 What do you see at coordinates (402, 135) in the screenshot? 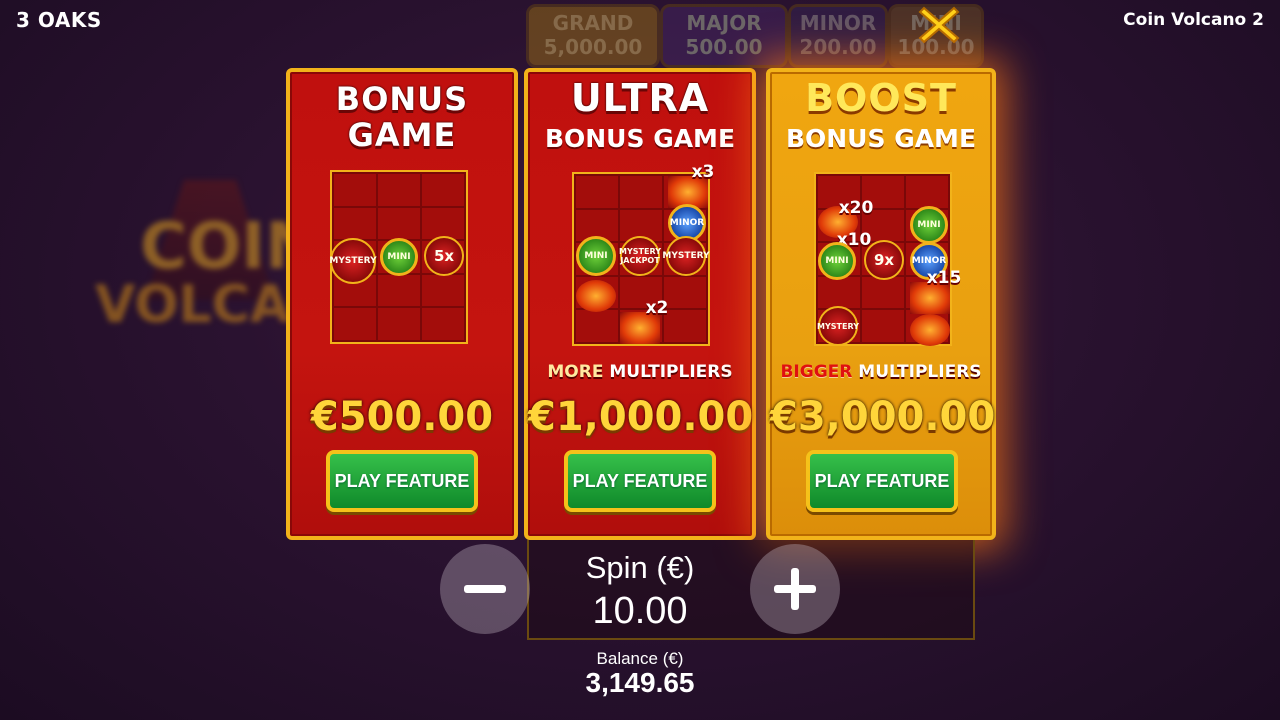
I see `panel-subtitle: GAME` at bounding box center [402, 135].